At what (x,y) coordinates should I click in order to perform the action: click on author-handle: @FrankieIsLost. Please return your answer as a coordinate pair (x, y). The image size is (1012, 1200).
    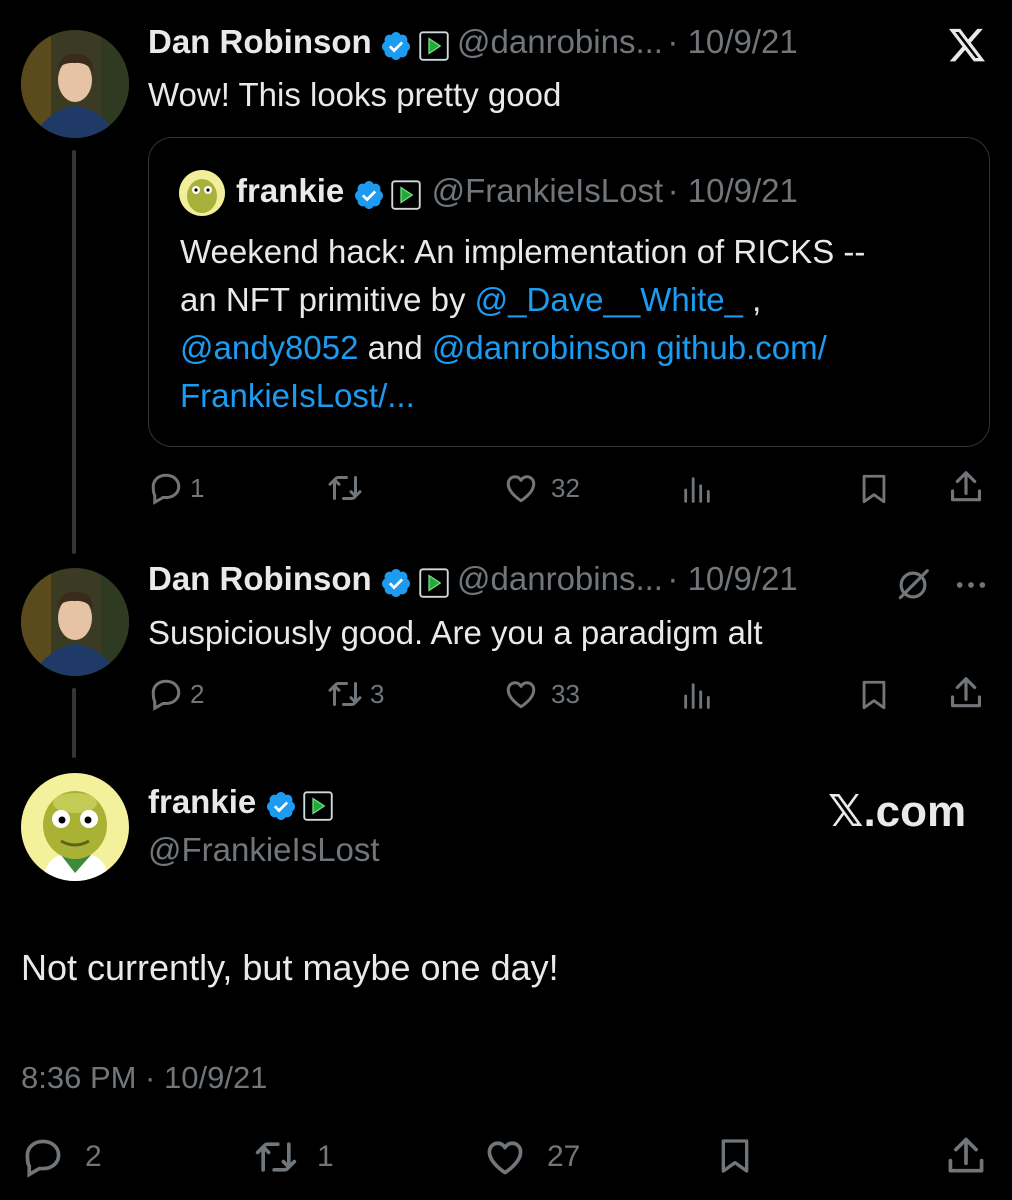
    Looking at the image, I should click on (264, 850).